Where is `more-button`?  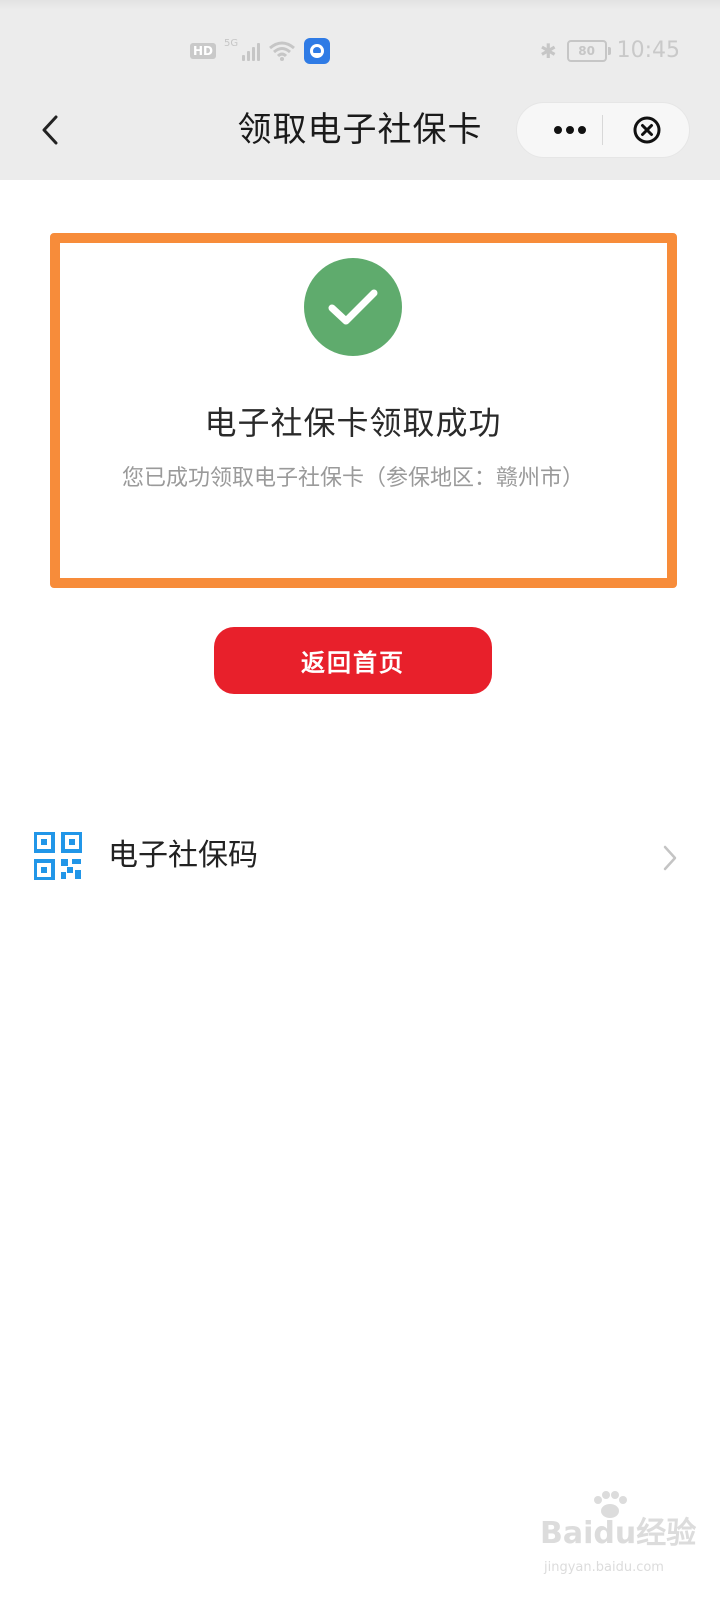 more-button is located at coordinates (570, 130).